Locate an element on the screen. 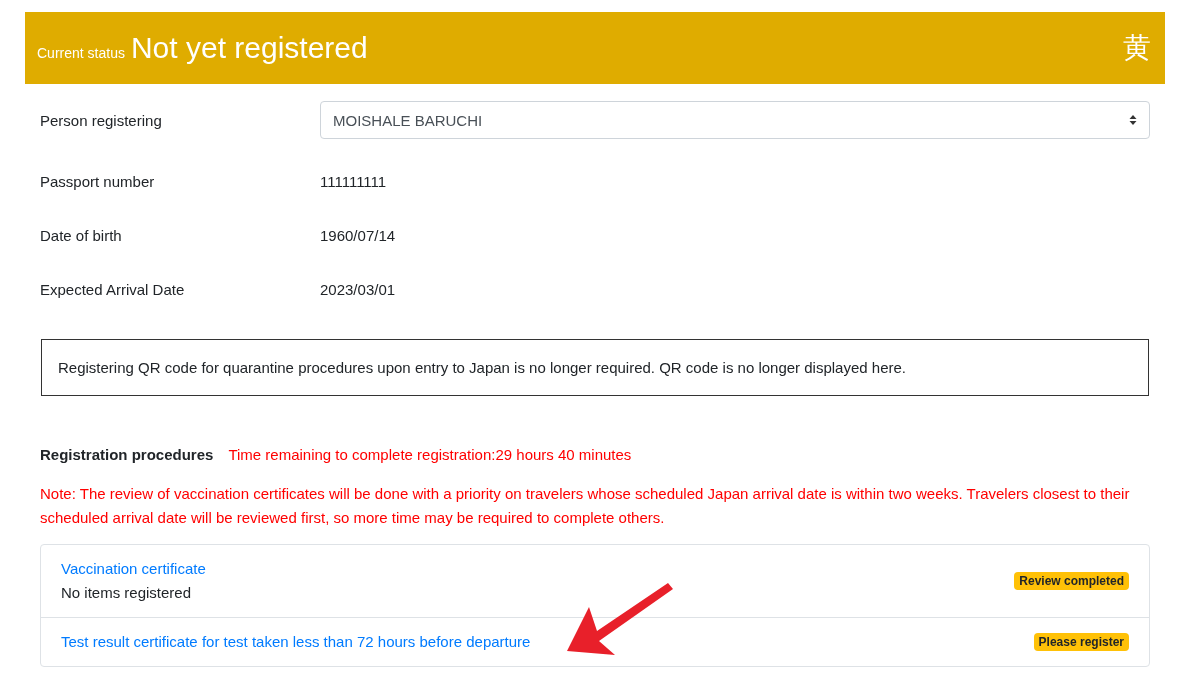  field-value: 2023/03/01 is located at coordinates (358, 289).